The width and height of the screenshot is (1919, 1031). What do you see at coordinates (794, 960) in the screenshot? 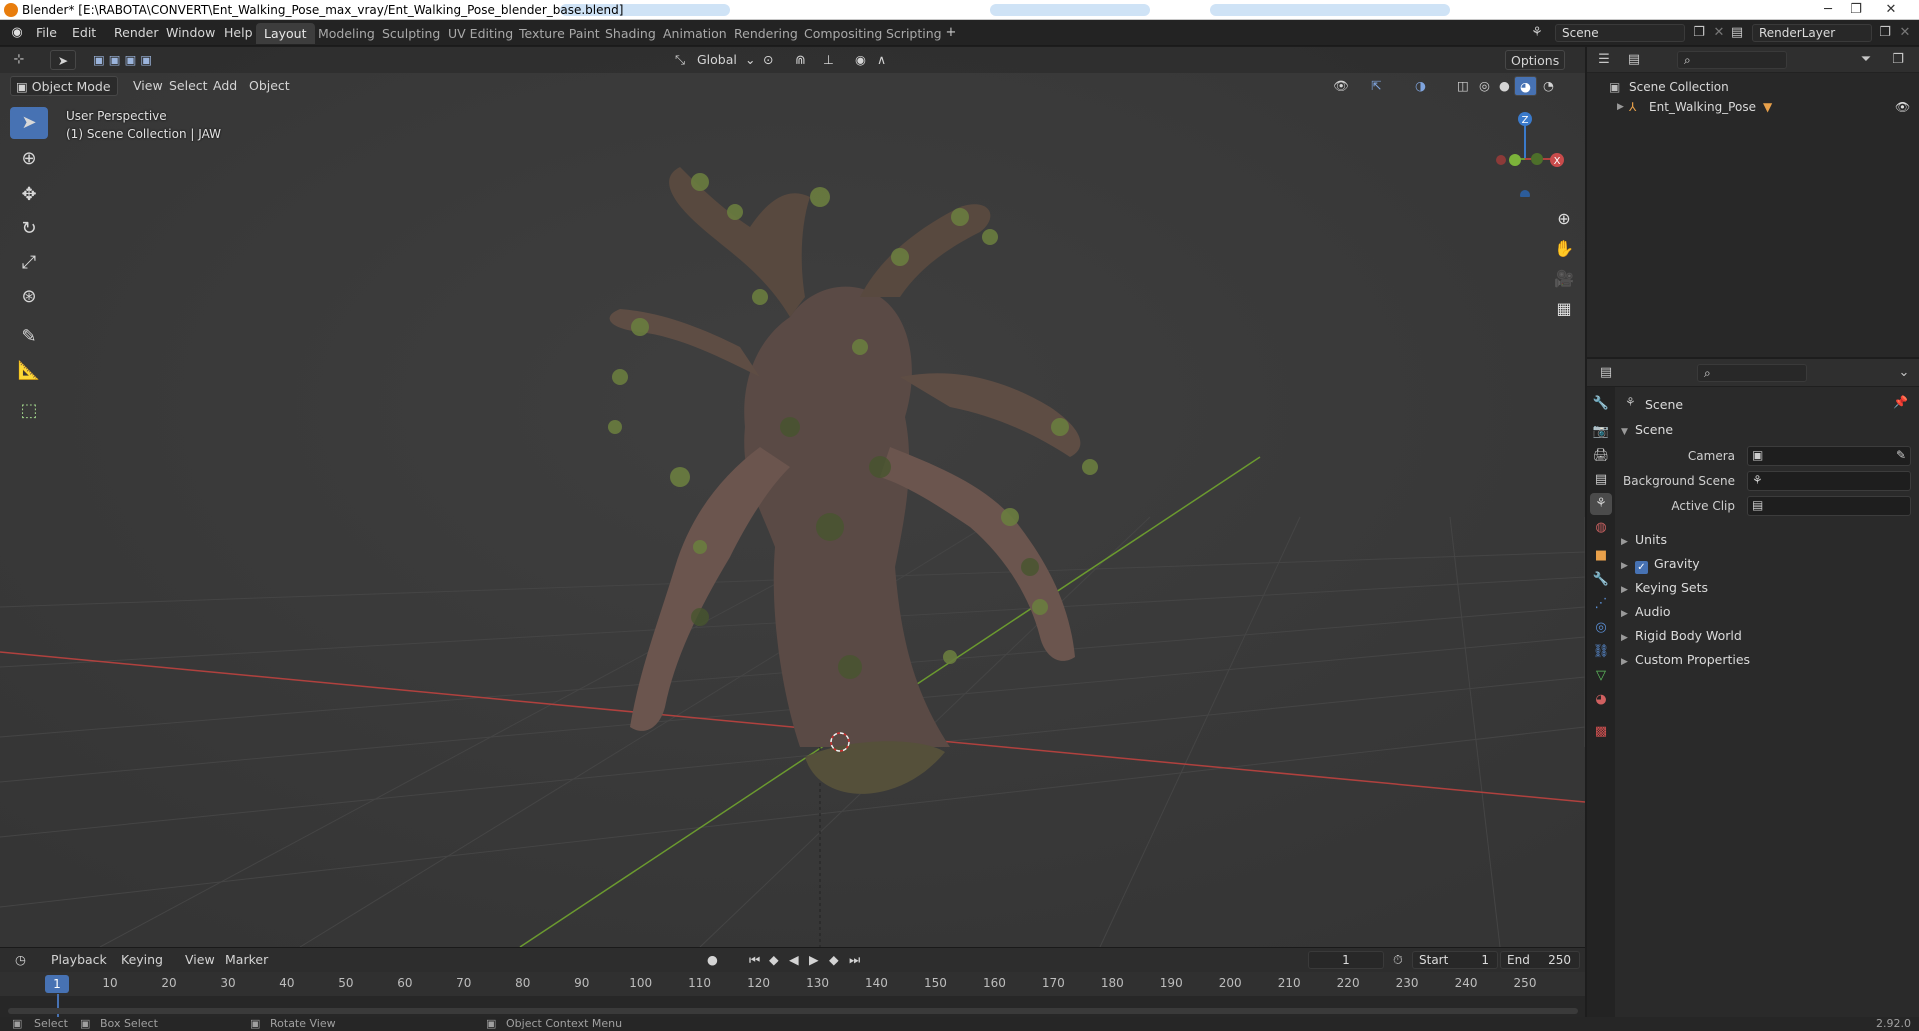
I see `play-reverse-icon: ◀` at bounding box center [794, 960].